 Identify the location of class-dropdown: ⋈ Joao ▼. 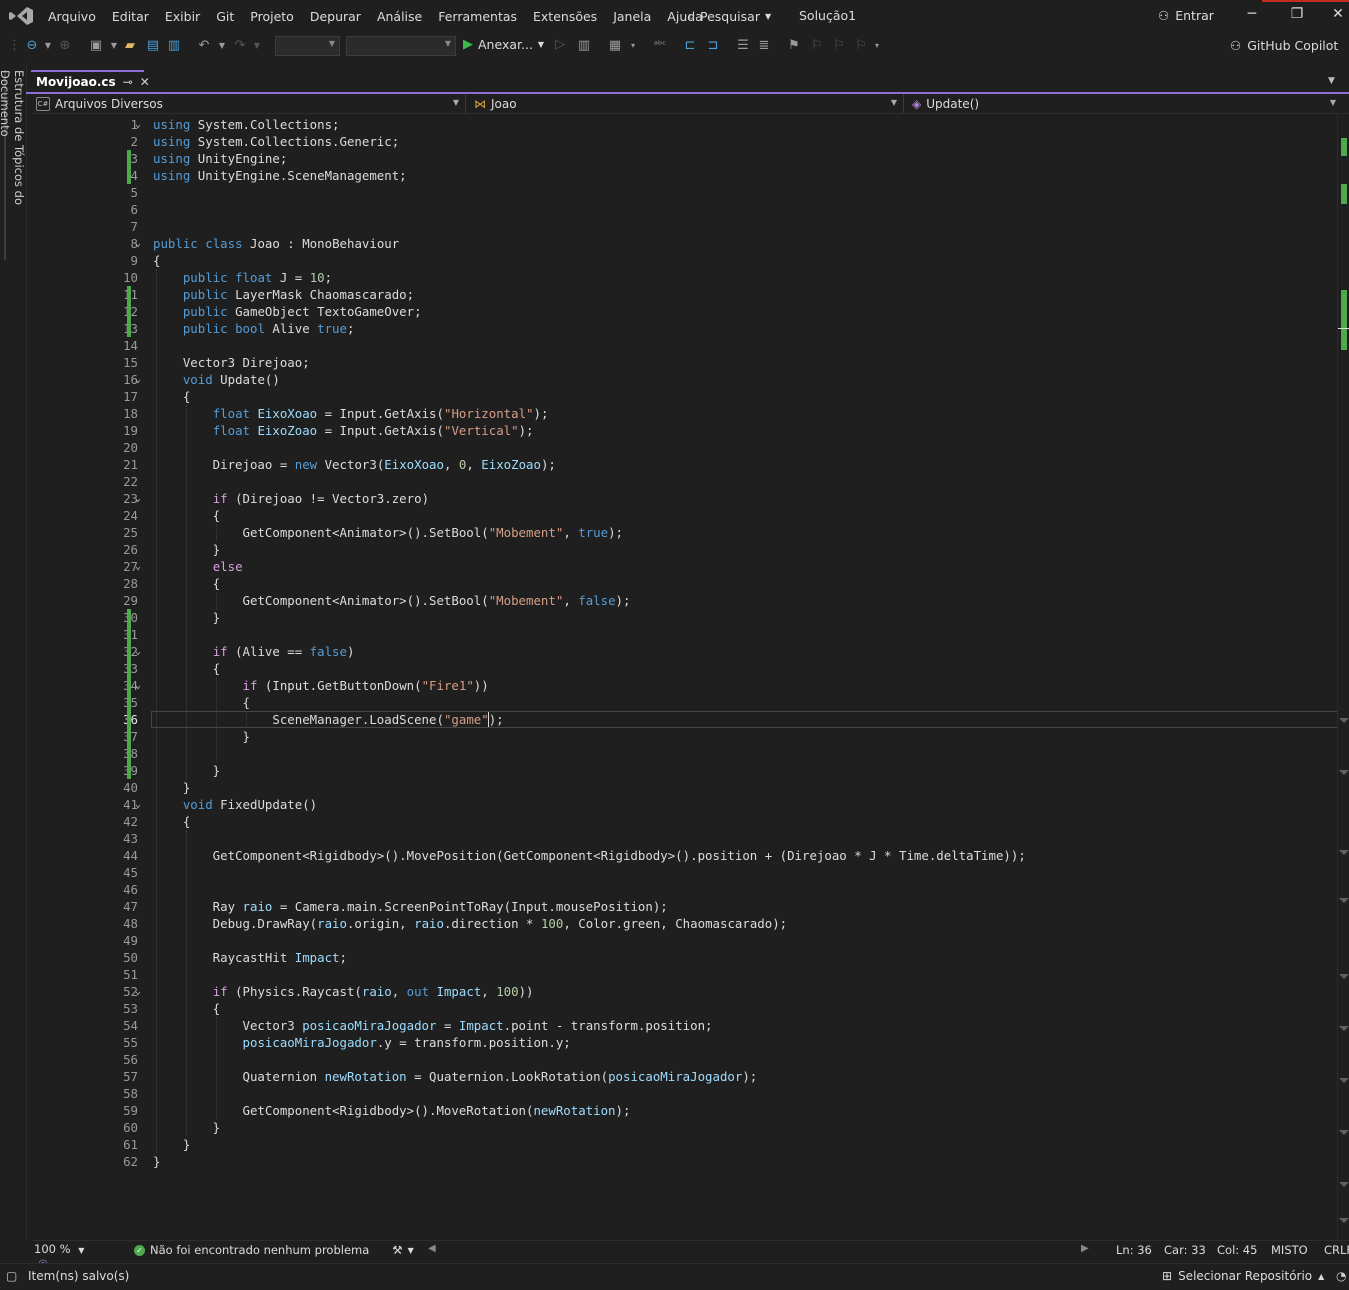
(687, 103).